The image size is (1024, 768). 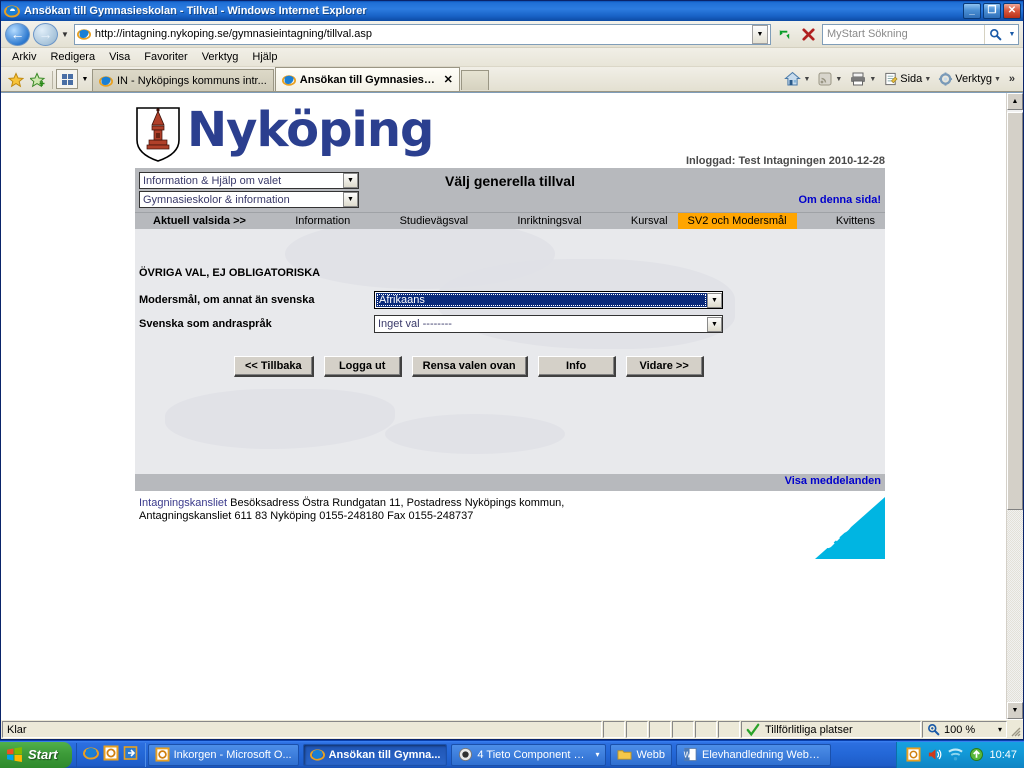 I want to click on search-input: MyStart Sökning, so click(x=903, y=34).